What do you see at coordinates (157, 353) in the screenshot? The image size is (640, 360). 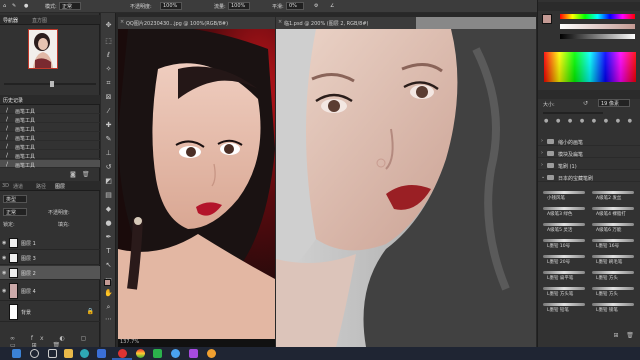 I see `wechat-icon` at bounding box center [157, 353].